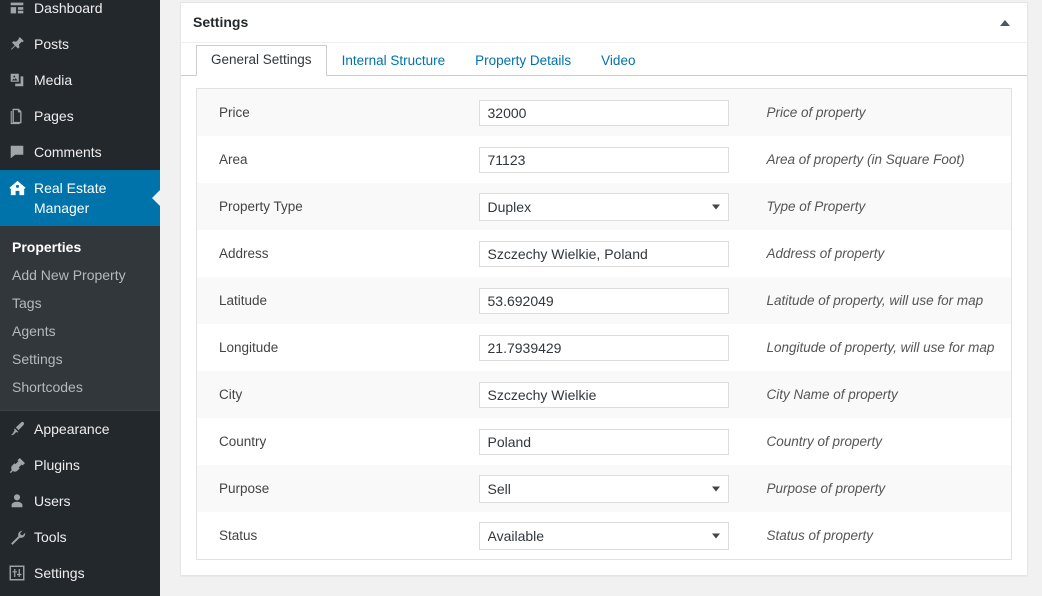  What do you see at coordinates (509, 206) in the screenshot?
I see `property-type-selected-value: Duplex` at bounding box center [509, 206].